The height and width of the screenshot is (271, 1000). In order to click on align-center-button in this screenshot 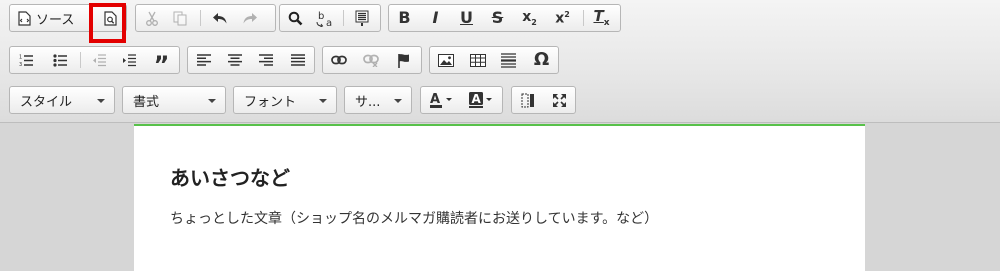, I will do `click(234, 60)`.